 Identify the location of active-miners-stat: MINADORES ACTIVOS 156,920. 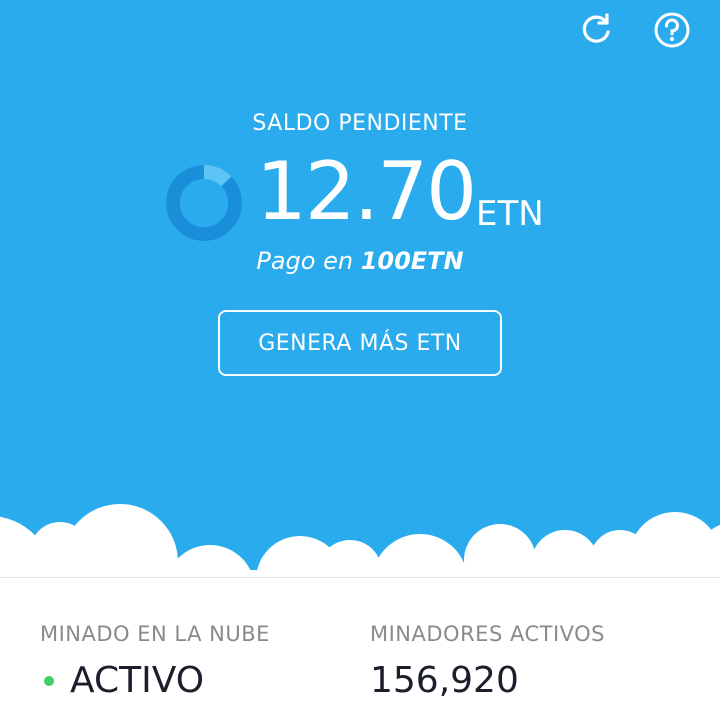
(487, 661).